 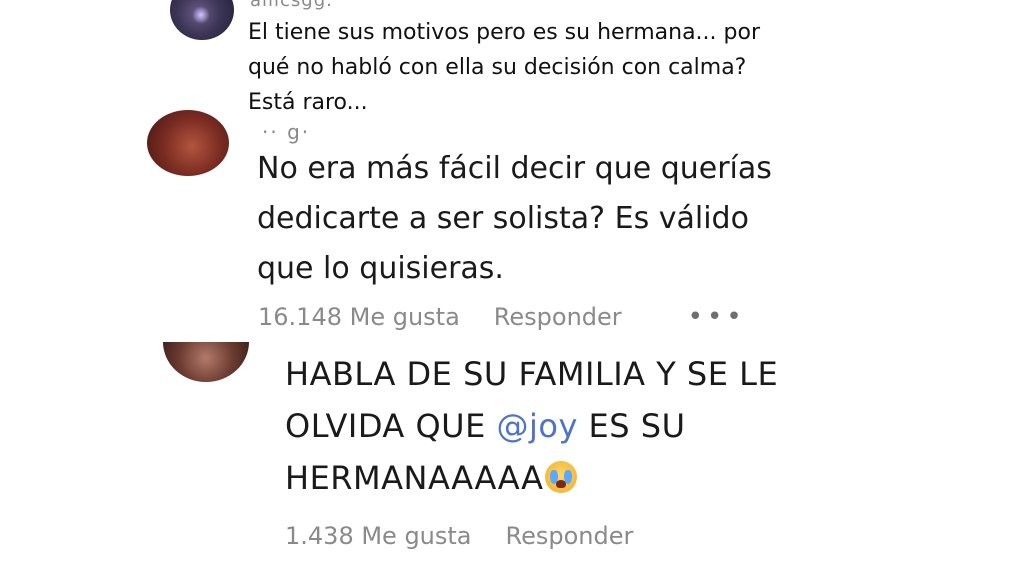 What do you see at coordinates (631, 426) in the screenshot?
I see `comment-text-segment: ES SU` at bounding box center [631, 426].